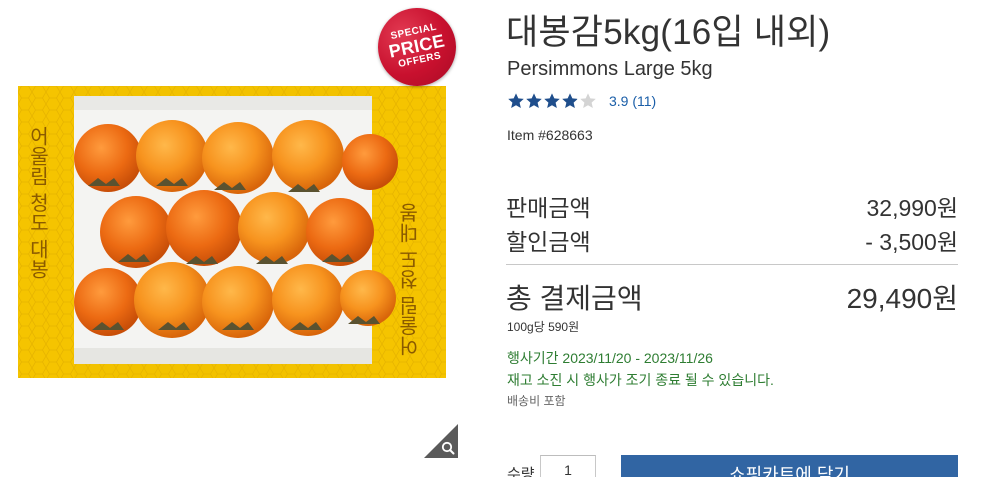  What do you see at coordinates (640, 380) in the screenshot?
I see `promotion-notice: 재고 소진 시 행사가 조기 종료 될 수 있습니다.` at bounding box center [640, 380].